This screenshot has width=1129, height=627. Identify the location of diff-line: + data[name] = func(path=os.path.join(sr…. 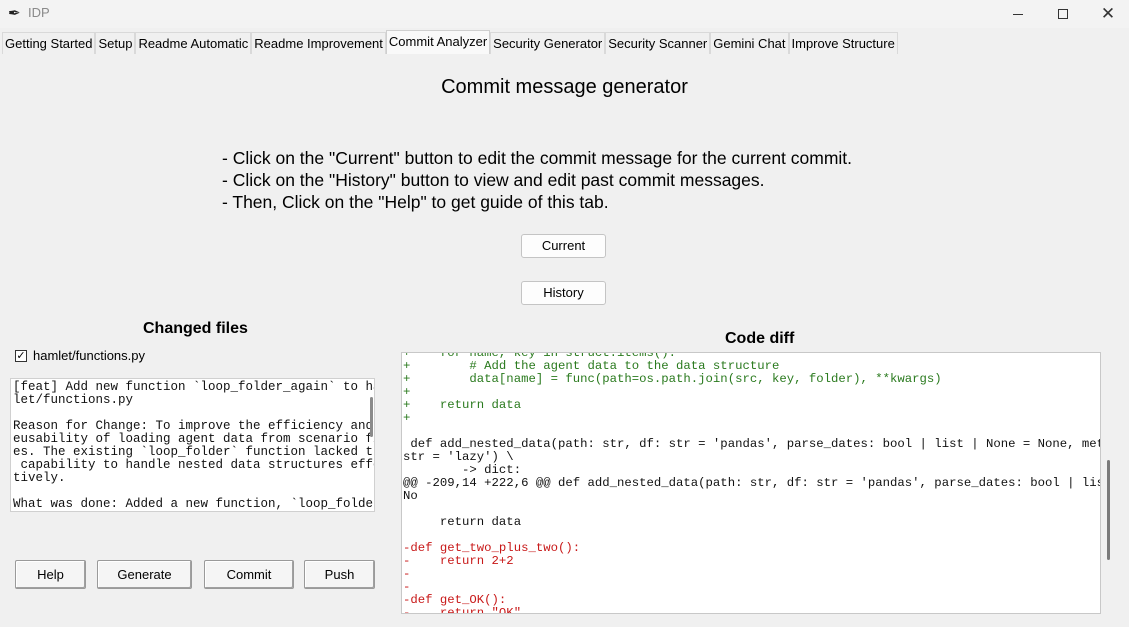
(672, 379).